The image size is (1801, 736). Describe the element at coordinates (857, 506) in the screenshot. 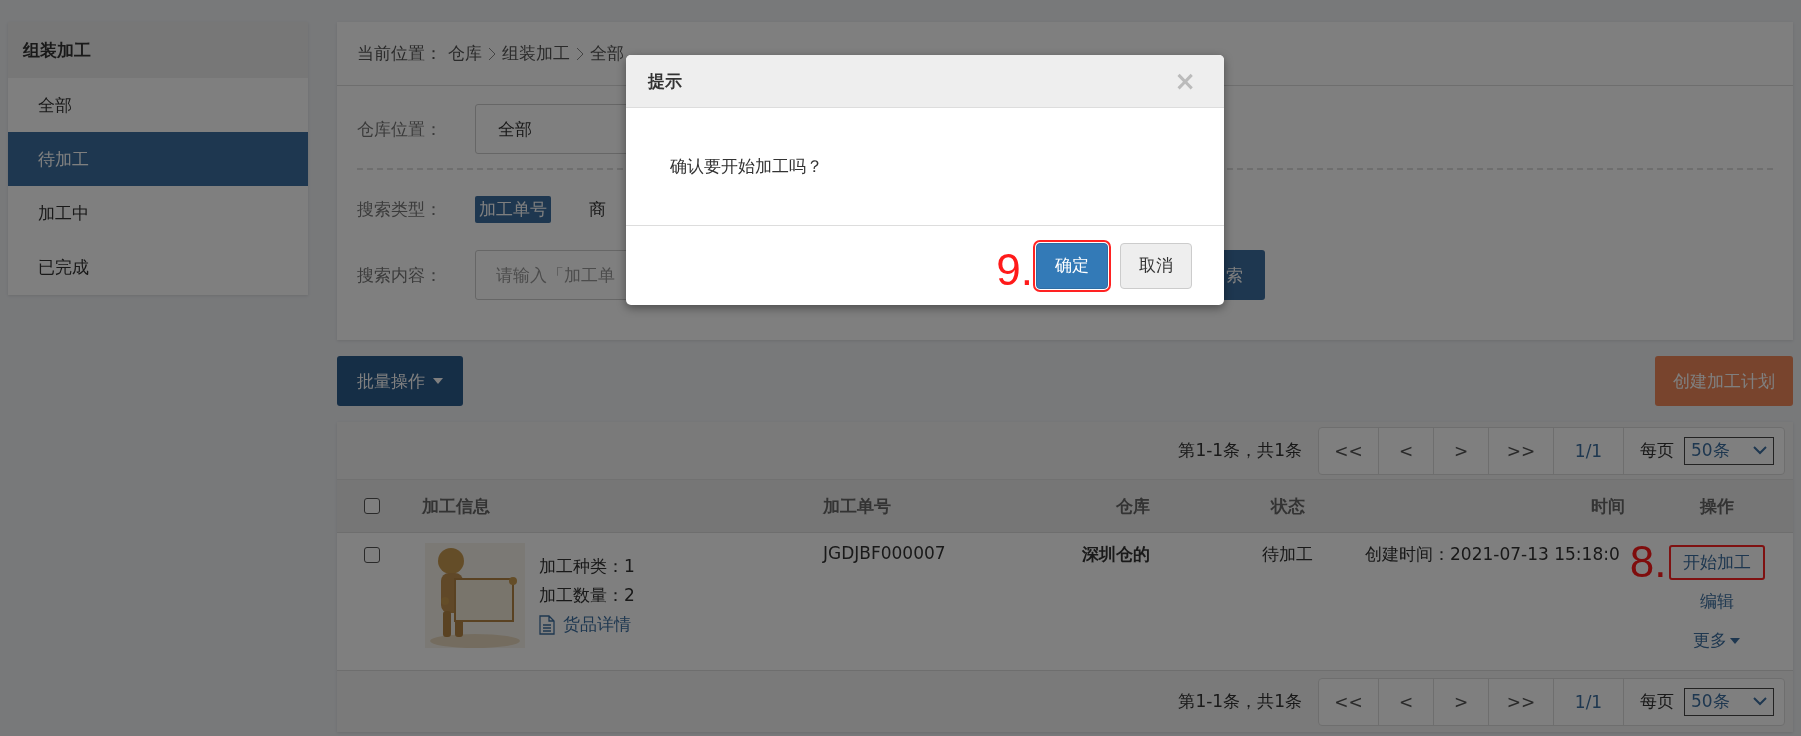

I see `column-header: 加工单号` at that location.